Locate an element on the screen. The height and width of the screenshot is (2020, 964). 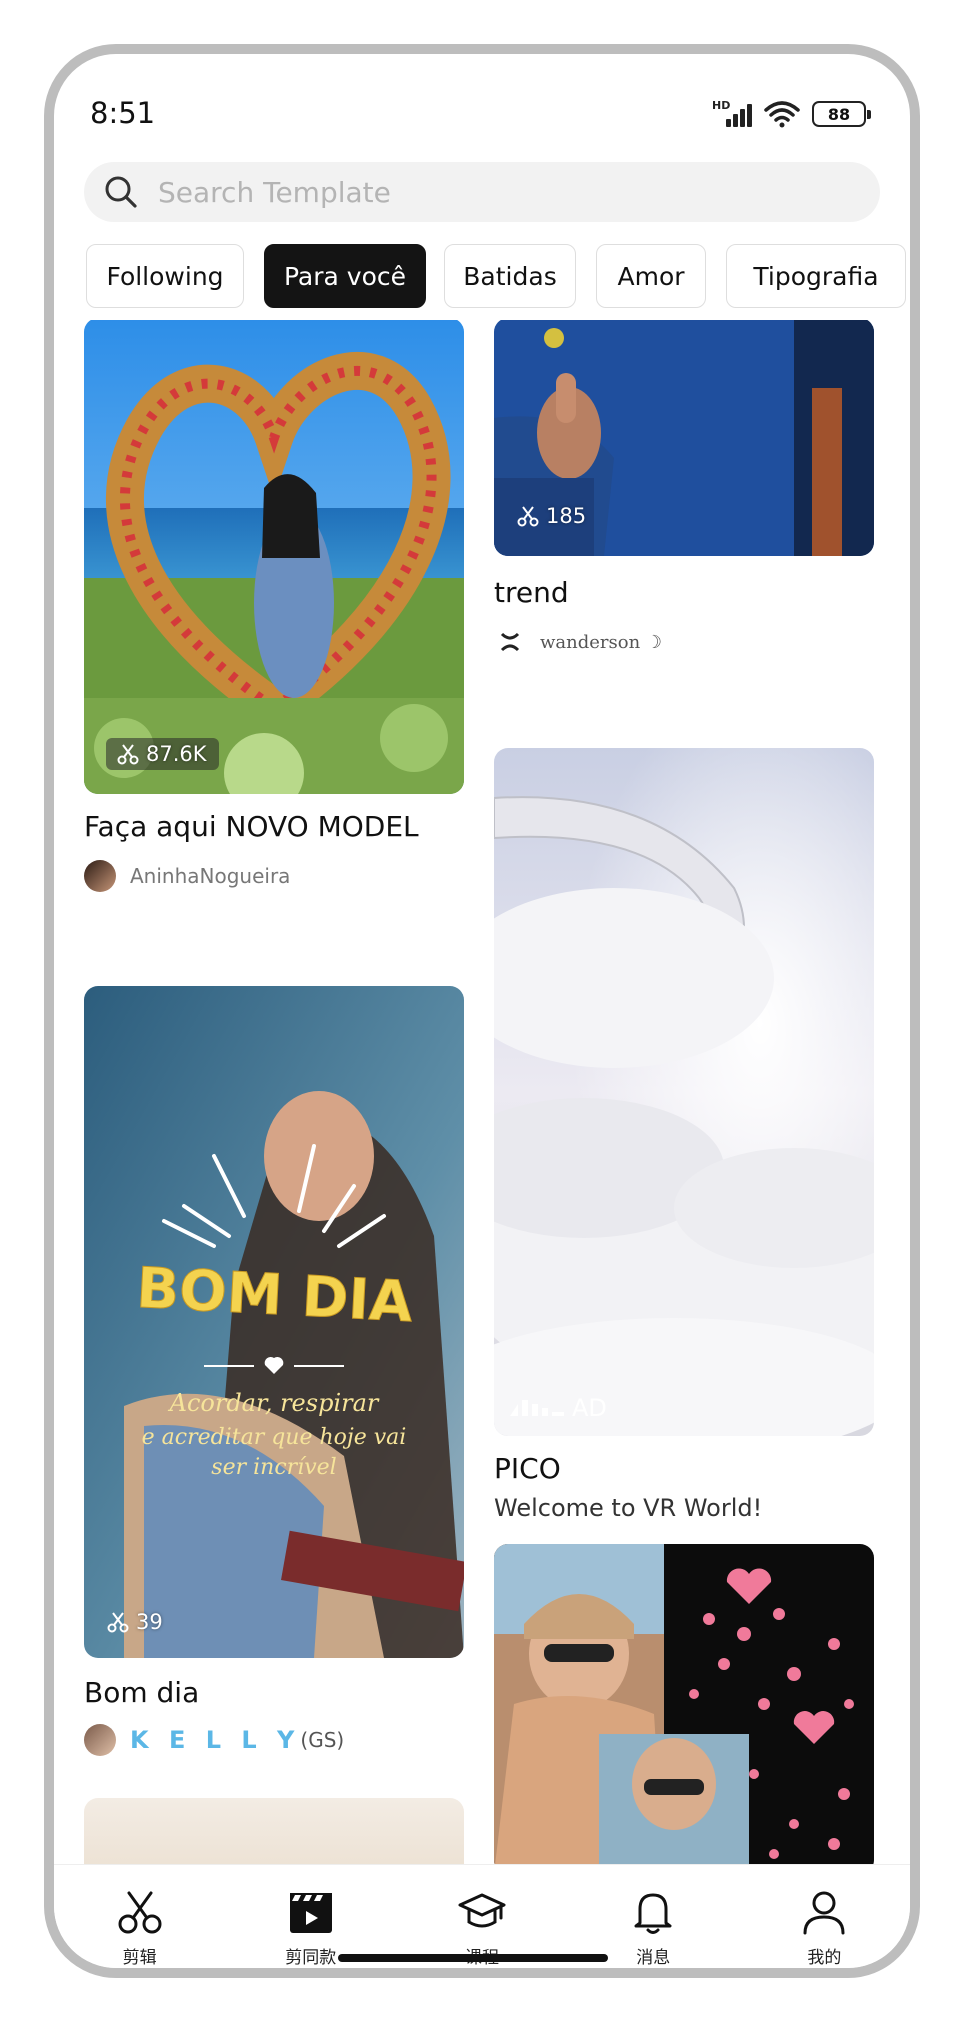
template-title: Faça aqui NOVO MODEL is located at coordinates (251, 826).